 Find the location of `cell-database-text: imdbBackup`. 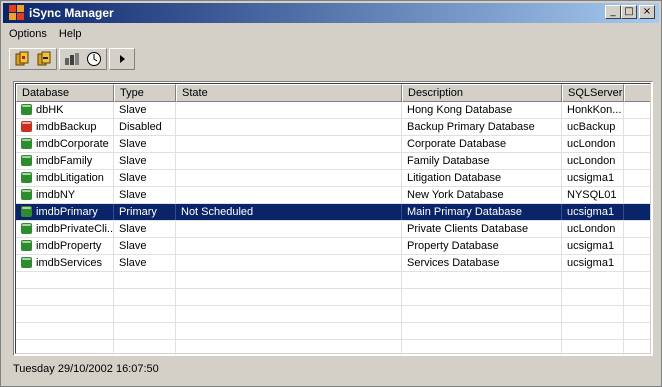

cell-database-text: imdbBackup is located at coordinates (66, 127).